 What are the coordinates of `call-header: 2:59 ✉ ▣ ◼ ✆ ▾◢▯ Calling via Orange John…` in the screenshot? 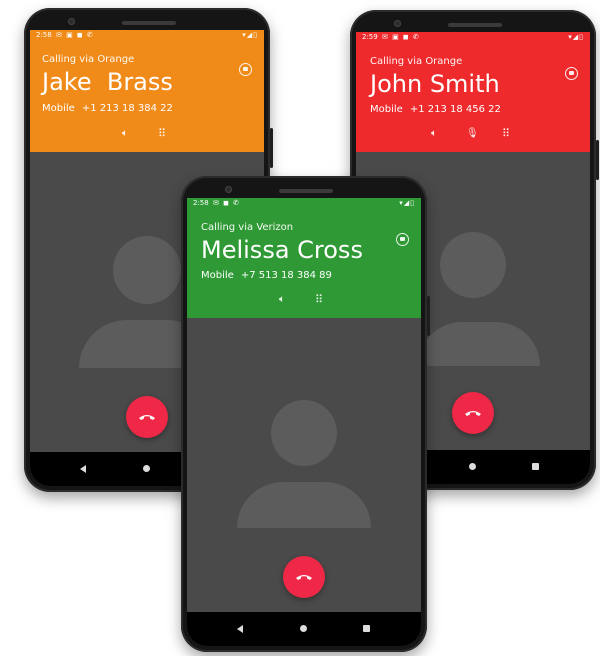 It's located at (473, 92).